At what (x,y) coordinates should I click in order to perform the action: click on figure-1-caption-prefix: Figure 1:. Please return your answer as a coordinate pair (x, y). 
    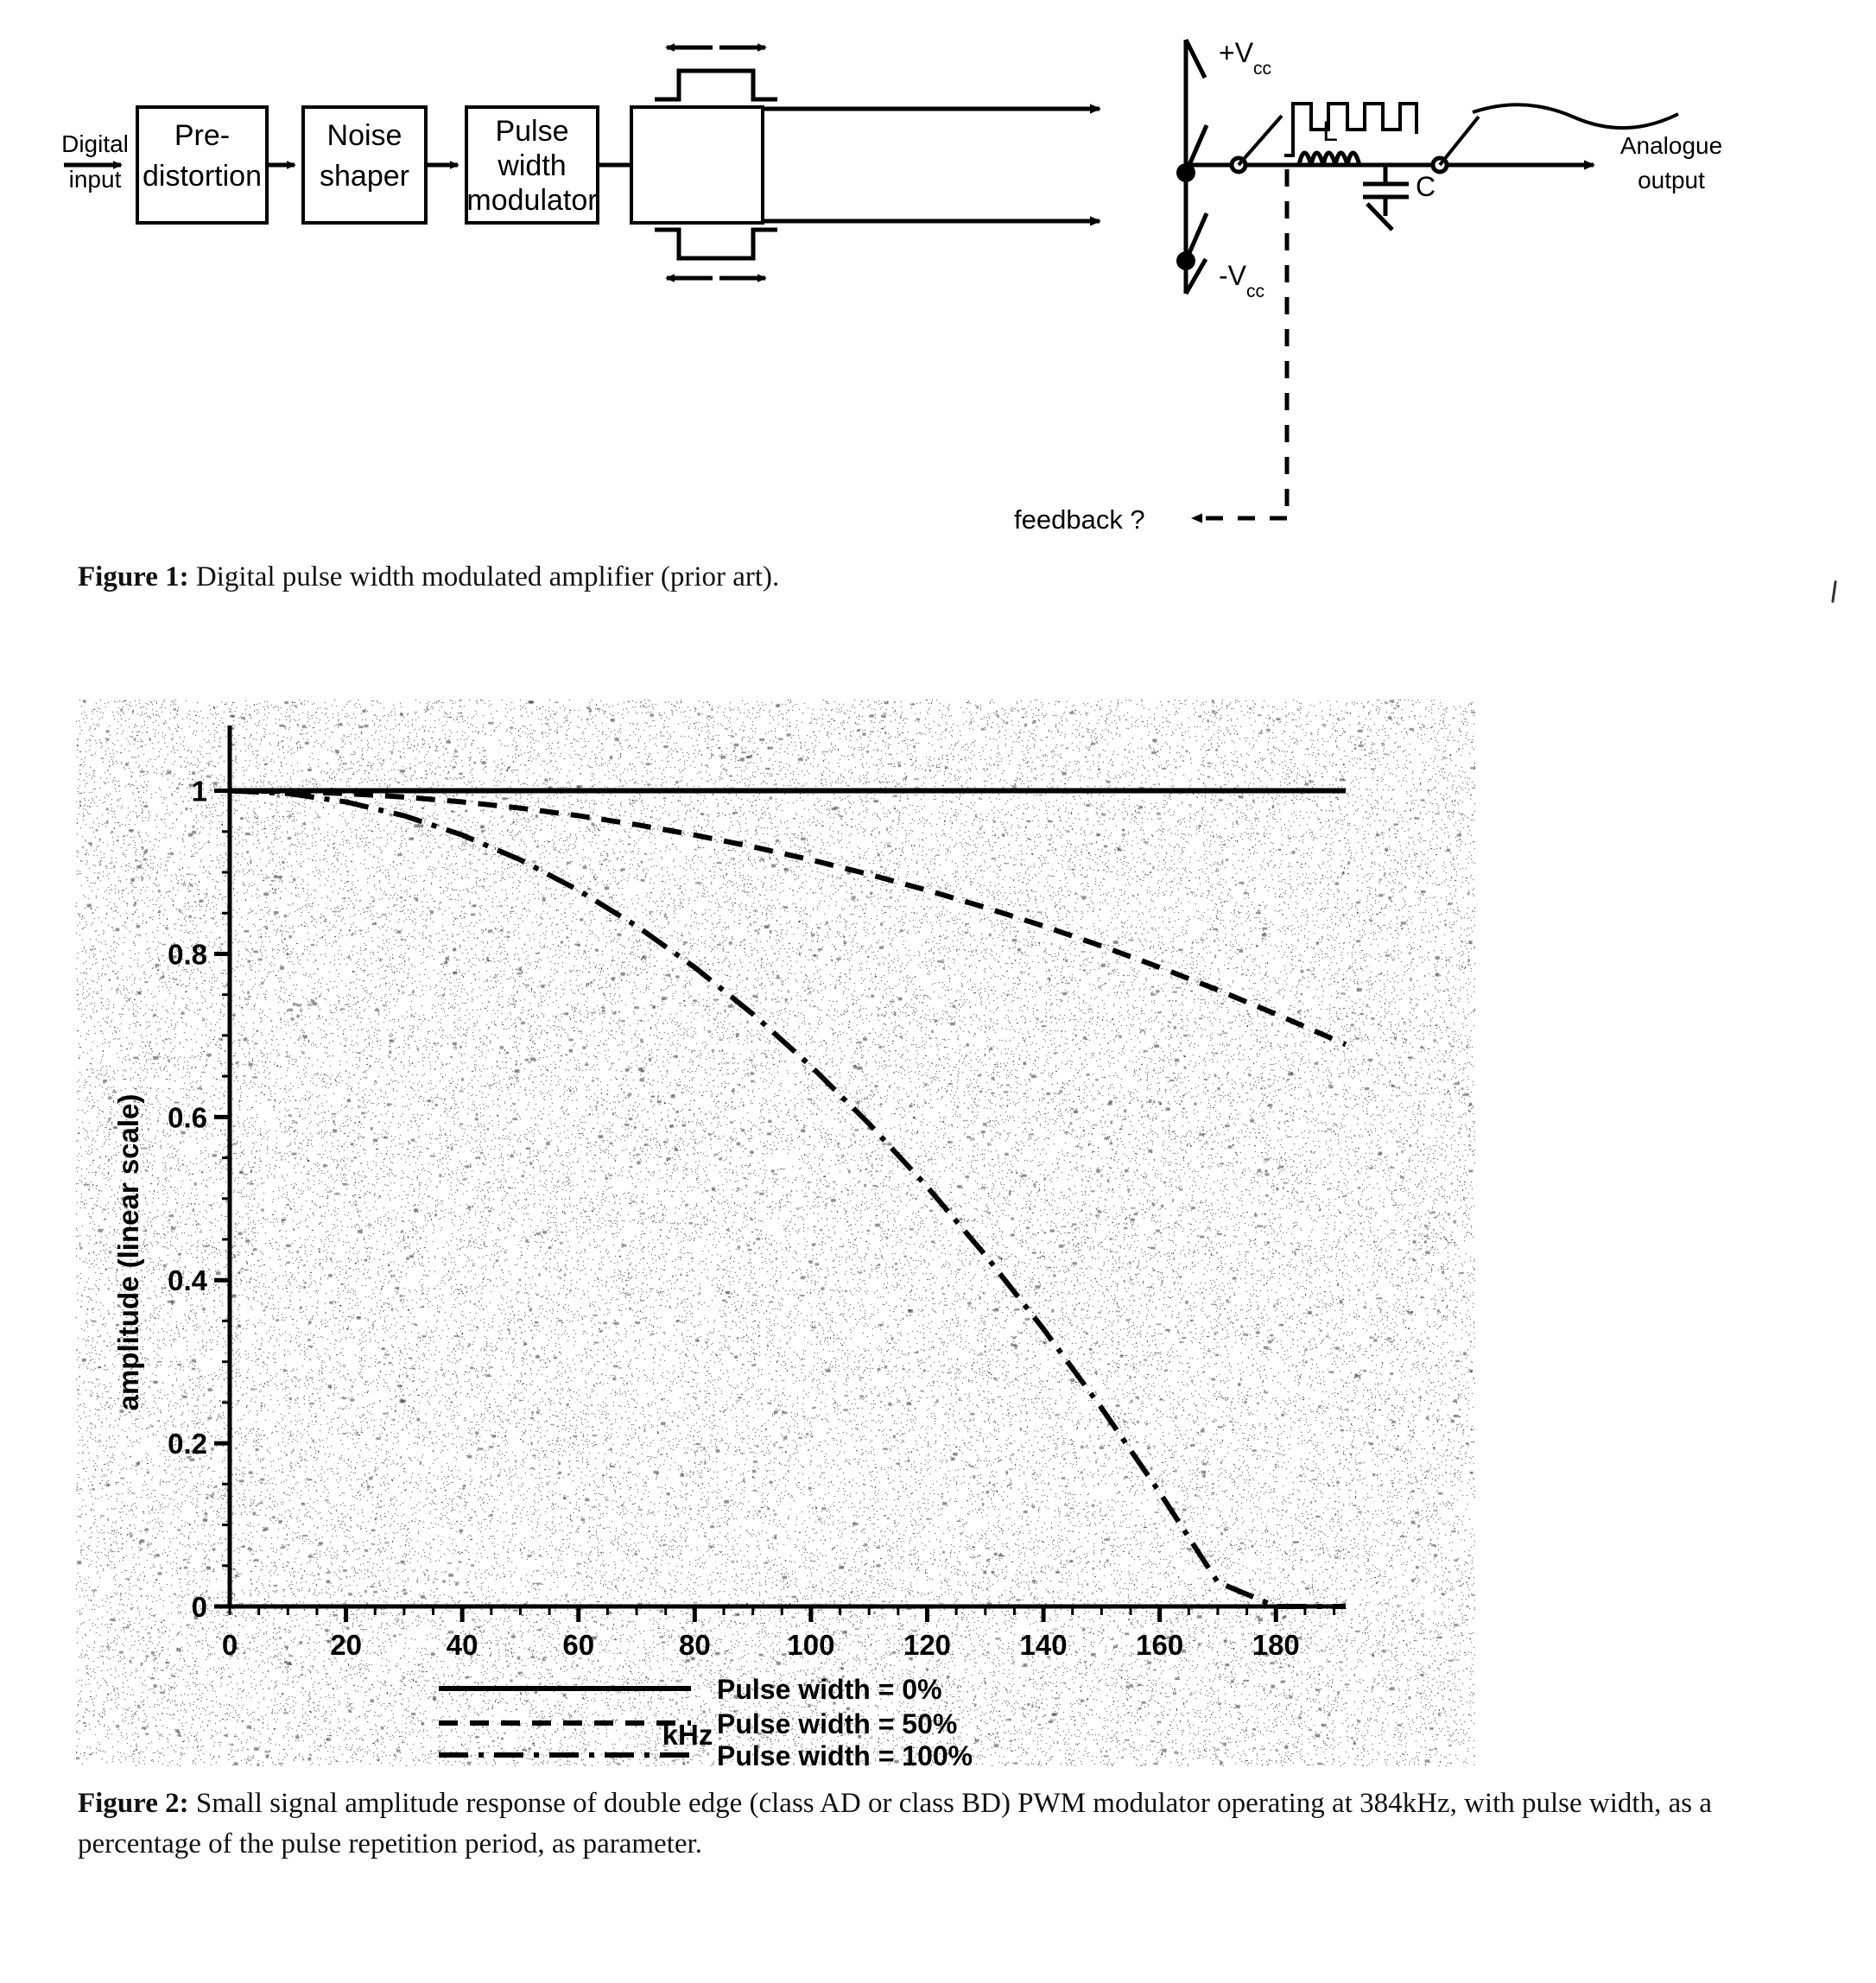
    Looking at the image, I should click on (133, 576).